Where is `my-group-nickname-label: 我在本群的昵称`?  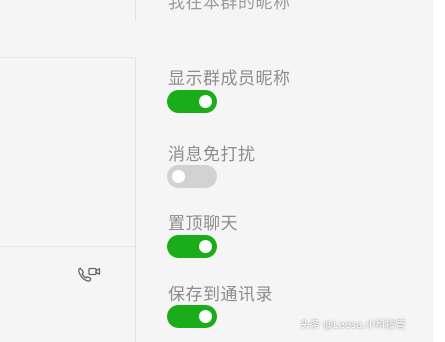
my-group-nickname-label: 我在本群的昵称 is located at coordinates (229, 6).